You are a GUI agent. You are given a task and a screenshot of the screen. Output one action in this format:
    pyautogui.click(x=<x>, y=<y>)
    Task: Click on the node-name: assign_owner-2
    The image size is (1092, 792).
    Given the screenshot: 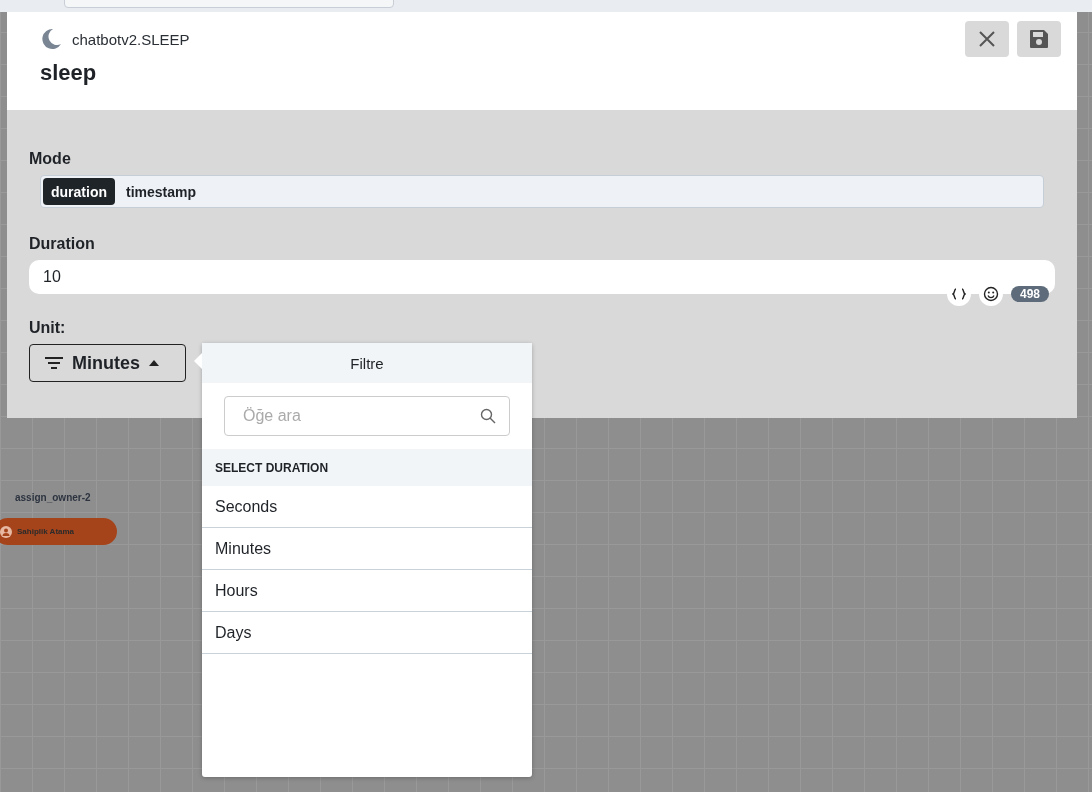 What is the action you would take?
    pyautogui.click(x=53, y=497)
    